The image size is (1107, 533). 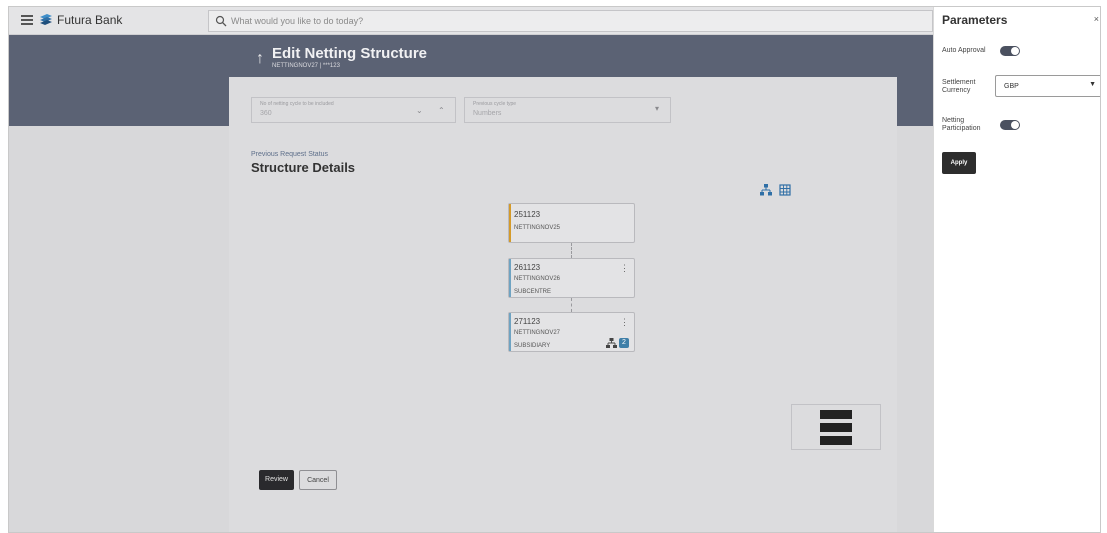 I want to click on close-icon: ×, so click(x=1096, y=19).